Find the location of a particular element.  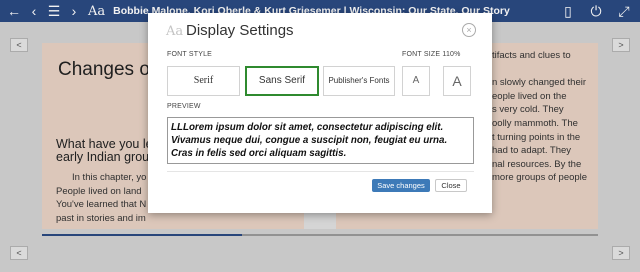

font-serif-button: Serif is located at coordinates (203, 81).